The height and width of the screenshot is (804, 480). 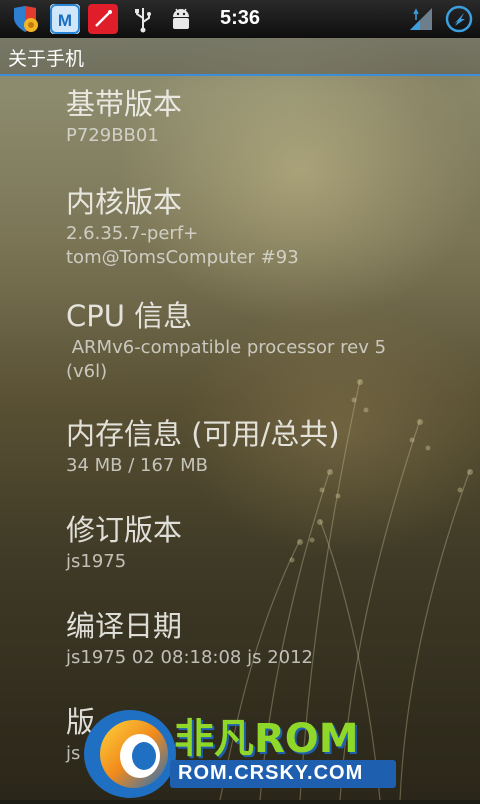 I want to click on maxthon-browser-icon: M, so click(x=65, y=19).